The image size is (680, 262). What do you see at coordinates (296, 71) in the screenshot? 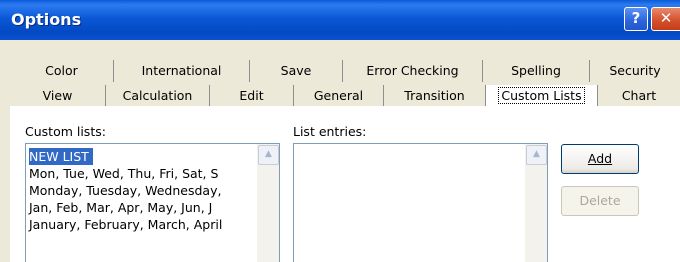
I see `tab-save: Save` at bounding box center [296, 71].